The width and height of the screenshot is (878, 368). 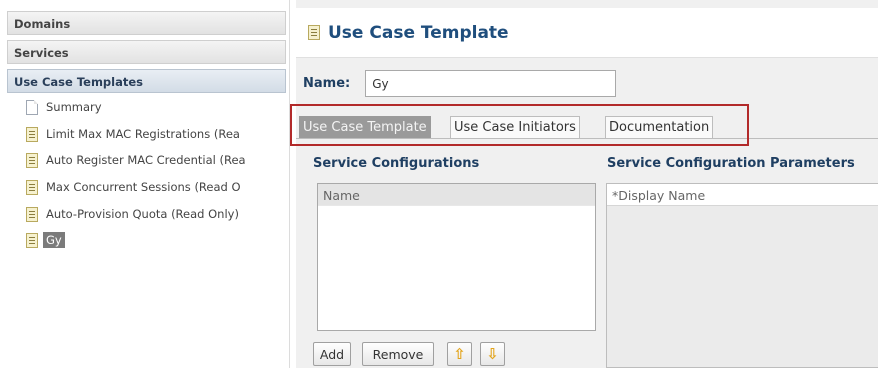 What do you see at coordinates (515, 127) in the screenshot?
I see `tab-use-case-initiators: Use Case Initiators` at bounding box center [515, 127].